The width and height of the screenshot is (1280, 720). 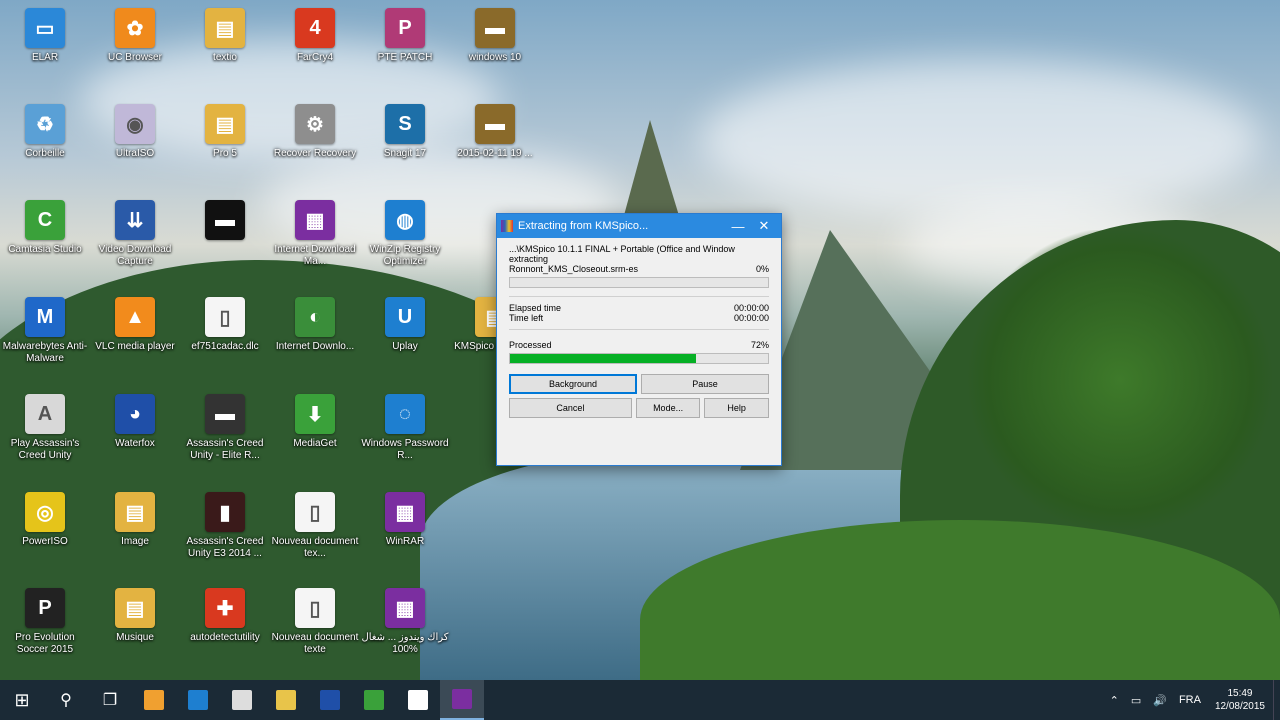 I want to click on desktop-icon: ▤ Musique, so click(x=135, y=616).